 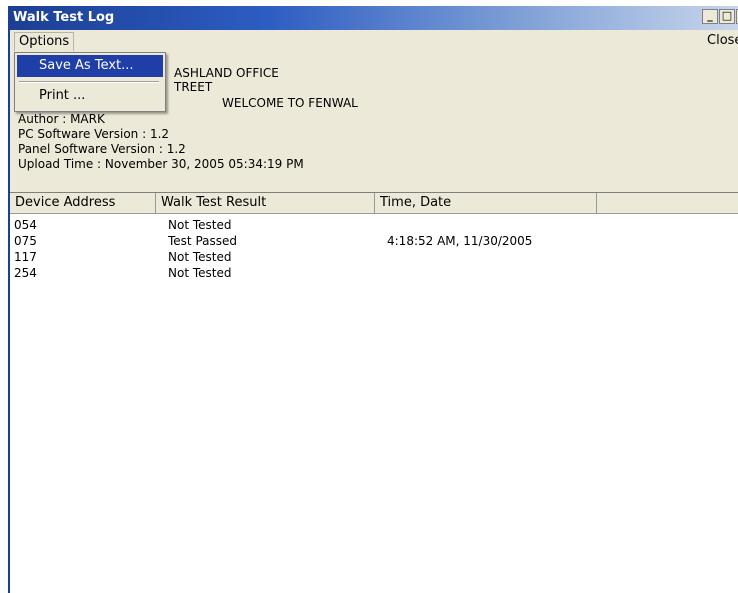 I want to click on table-row: 054 Not Tested, so click(x=374, y=225).